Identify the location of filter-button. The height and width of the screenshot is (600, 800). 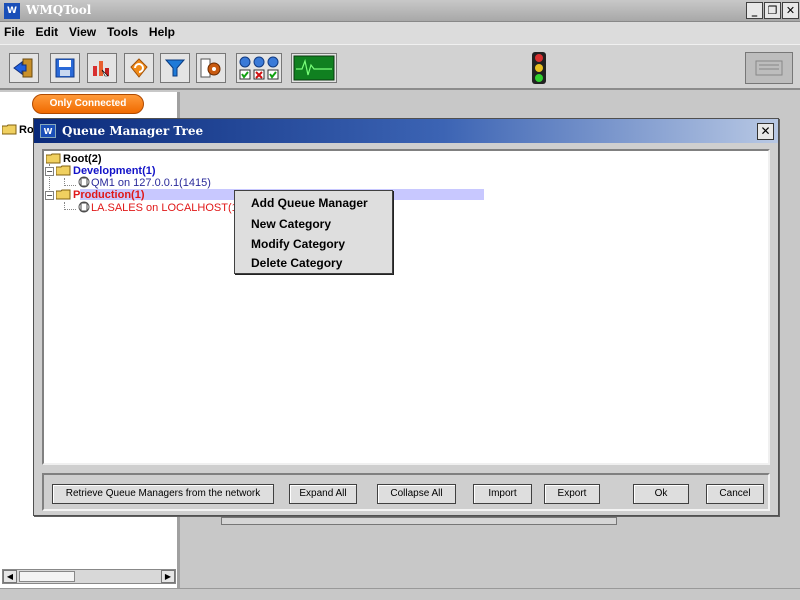
(175, 68).